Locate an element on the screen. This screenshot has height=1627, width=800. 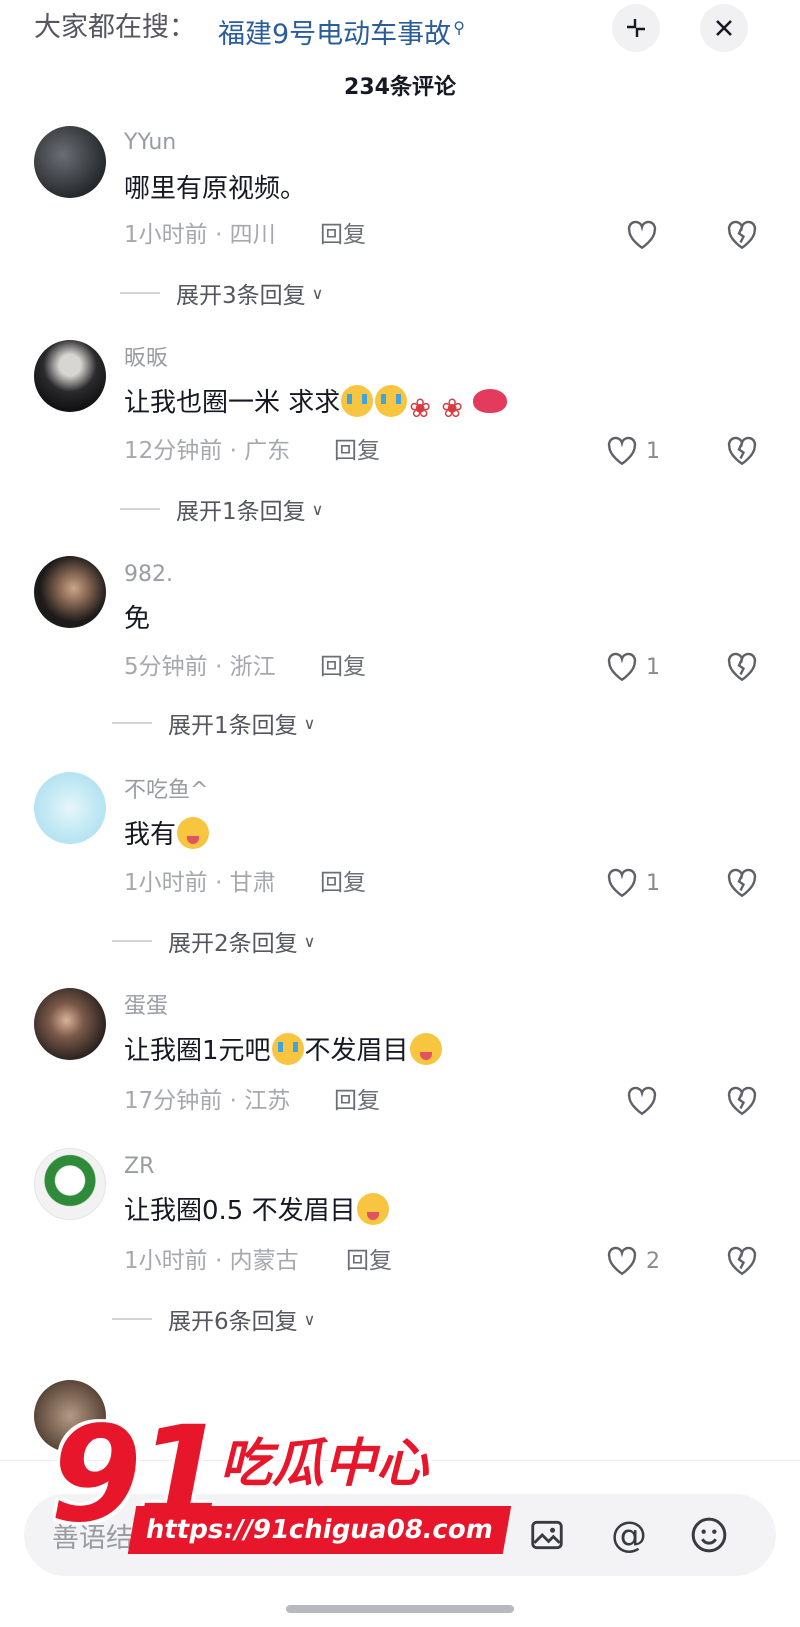
trending-search-link: 福建9号电动车事故 ⚲ is located at coordinates (341, 31).